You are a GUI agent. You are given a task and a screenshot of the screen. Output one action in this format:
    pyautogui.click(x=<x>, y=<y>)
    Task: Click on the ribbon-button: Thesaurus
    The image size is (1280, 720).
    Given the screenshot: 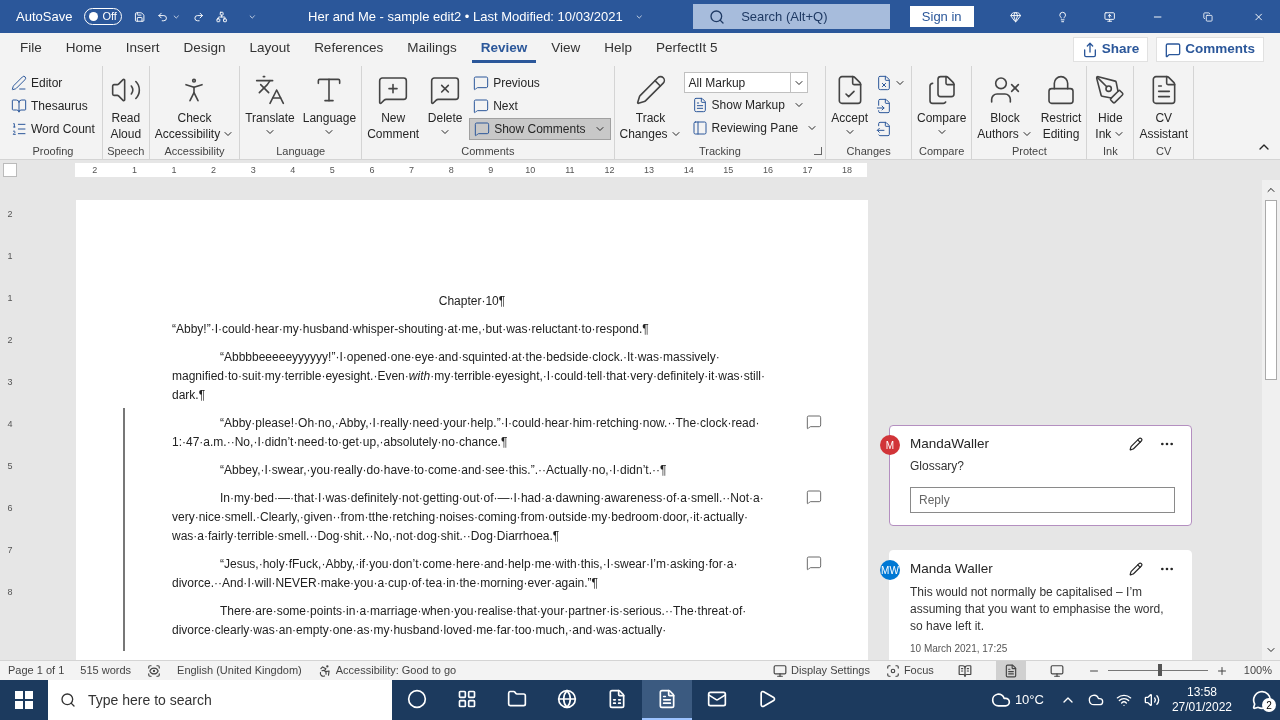 What is the action you would take?
    pyautogui.click(x=53, y=106)
    